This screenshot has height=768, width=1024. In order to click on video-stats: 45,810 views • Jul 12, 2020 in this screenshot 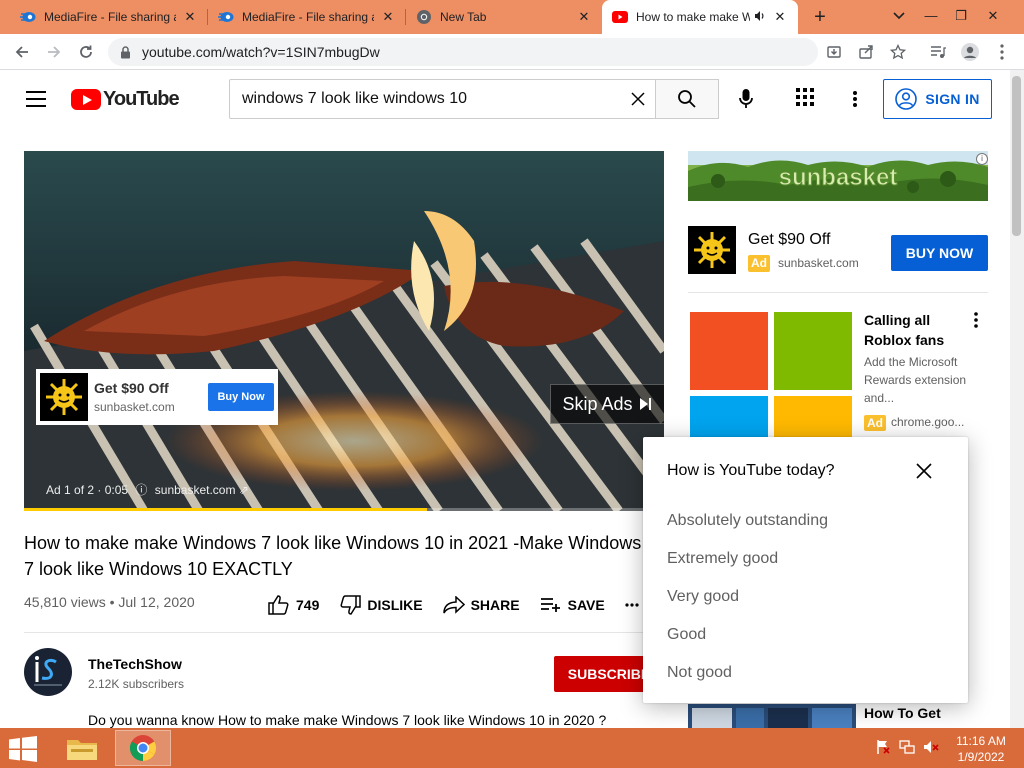, I will do `click(109, 602)`.